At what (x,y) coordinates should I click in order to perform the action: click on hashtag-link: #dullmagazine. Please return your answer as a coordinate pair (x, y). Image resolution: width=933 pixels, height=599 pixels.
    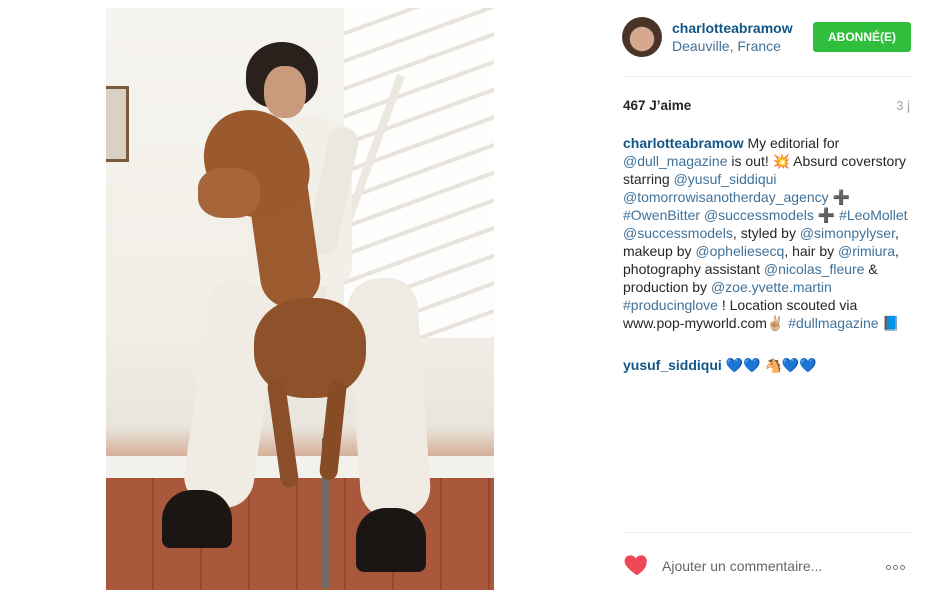
    Looking at the image, I should click on (833, 323).